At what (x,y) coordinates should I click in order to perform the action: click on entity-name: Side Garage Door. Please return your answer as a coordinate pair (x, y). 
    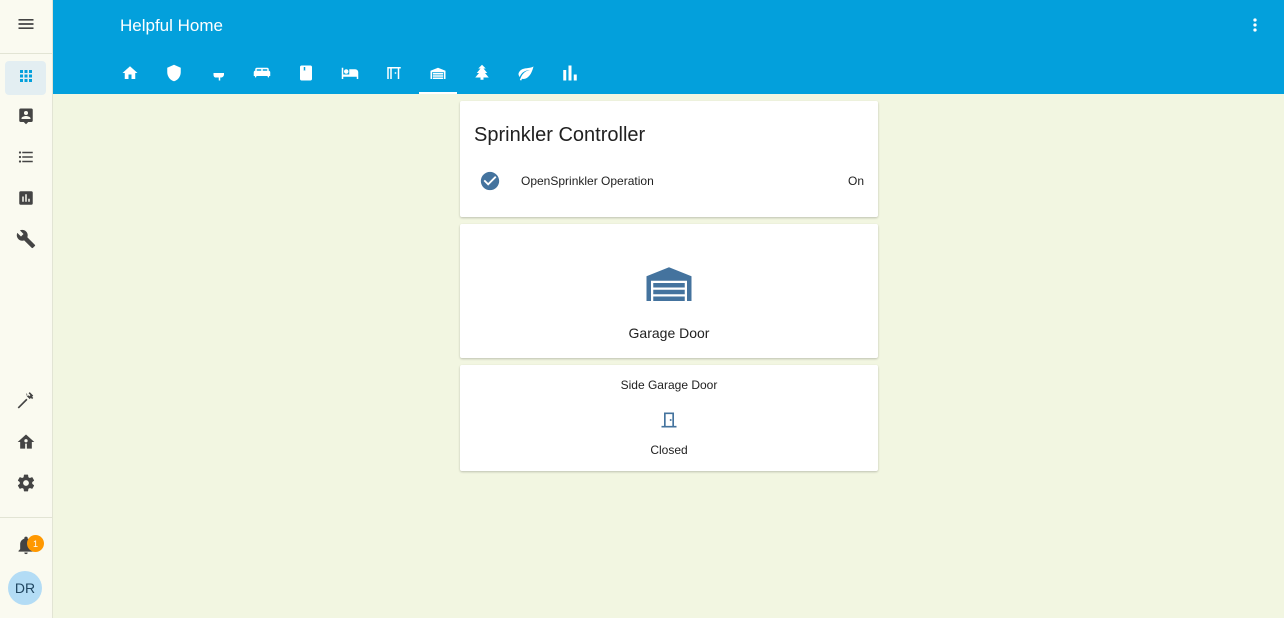
    Looking at the image, I should click on (669, 385).